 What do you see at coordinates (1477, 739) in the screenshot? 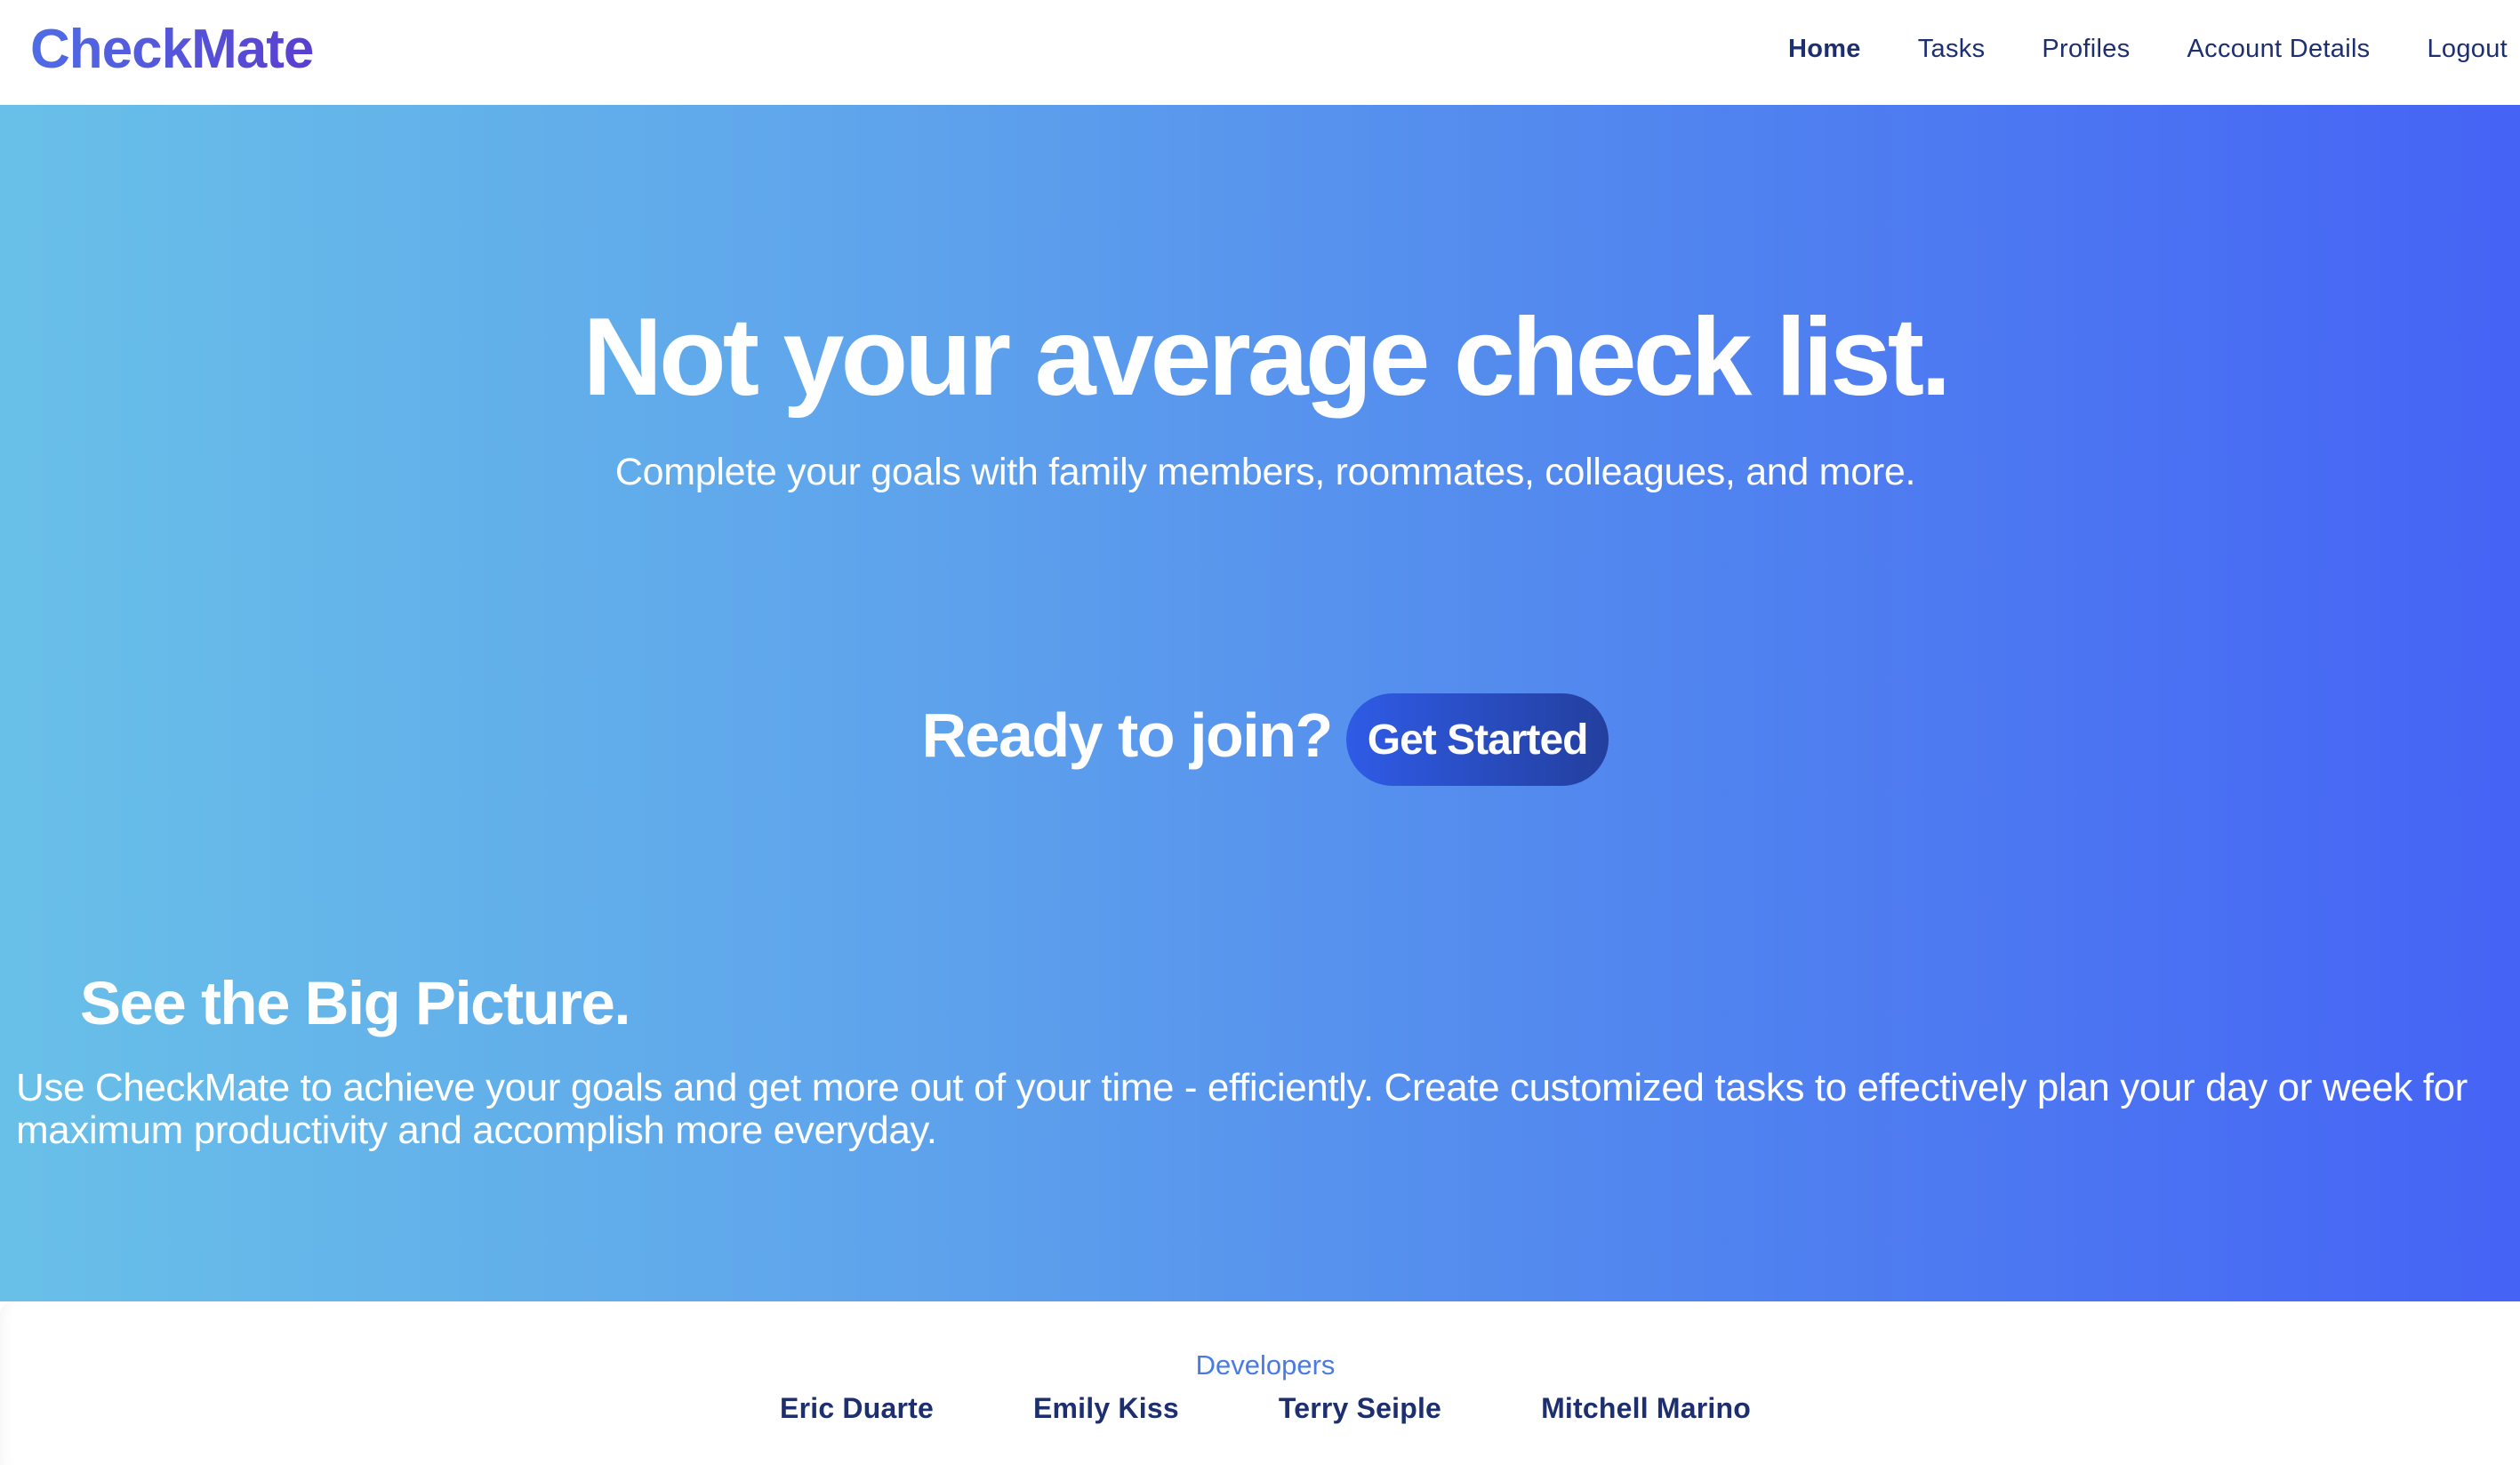
I see `get-started-button: Get Started` at bounding box center [1477, 739].